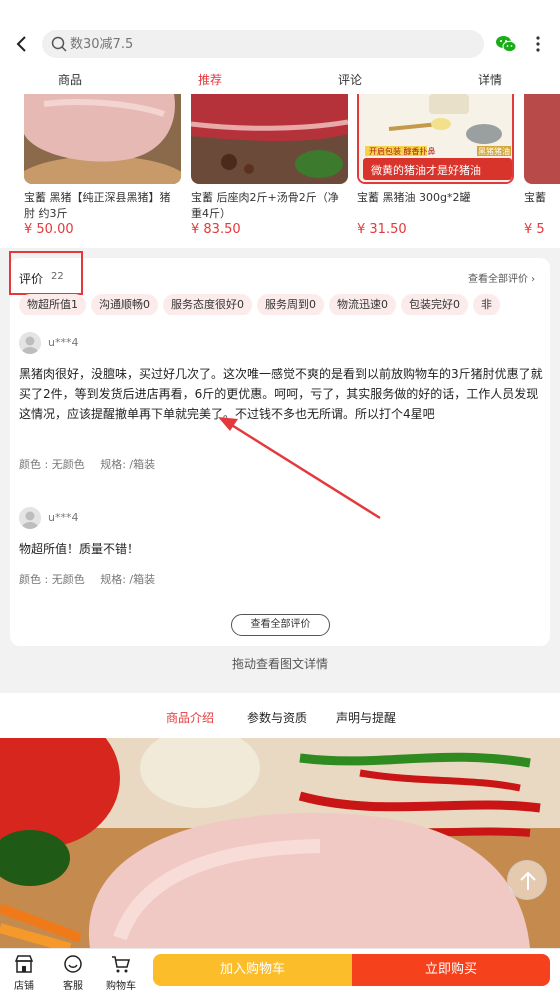 Image resolution: width=560 pixels, height=997 pixels. Describe the element at coordinates (59, 44) in the screenshot. I see `search-icon` at that location.